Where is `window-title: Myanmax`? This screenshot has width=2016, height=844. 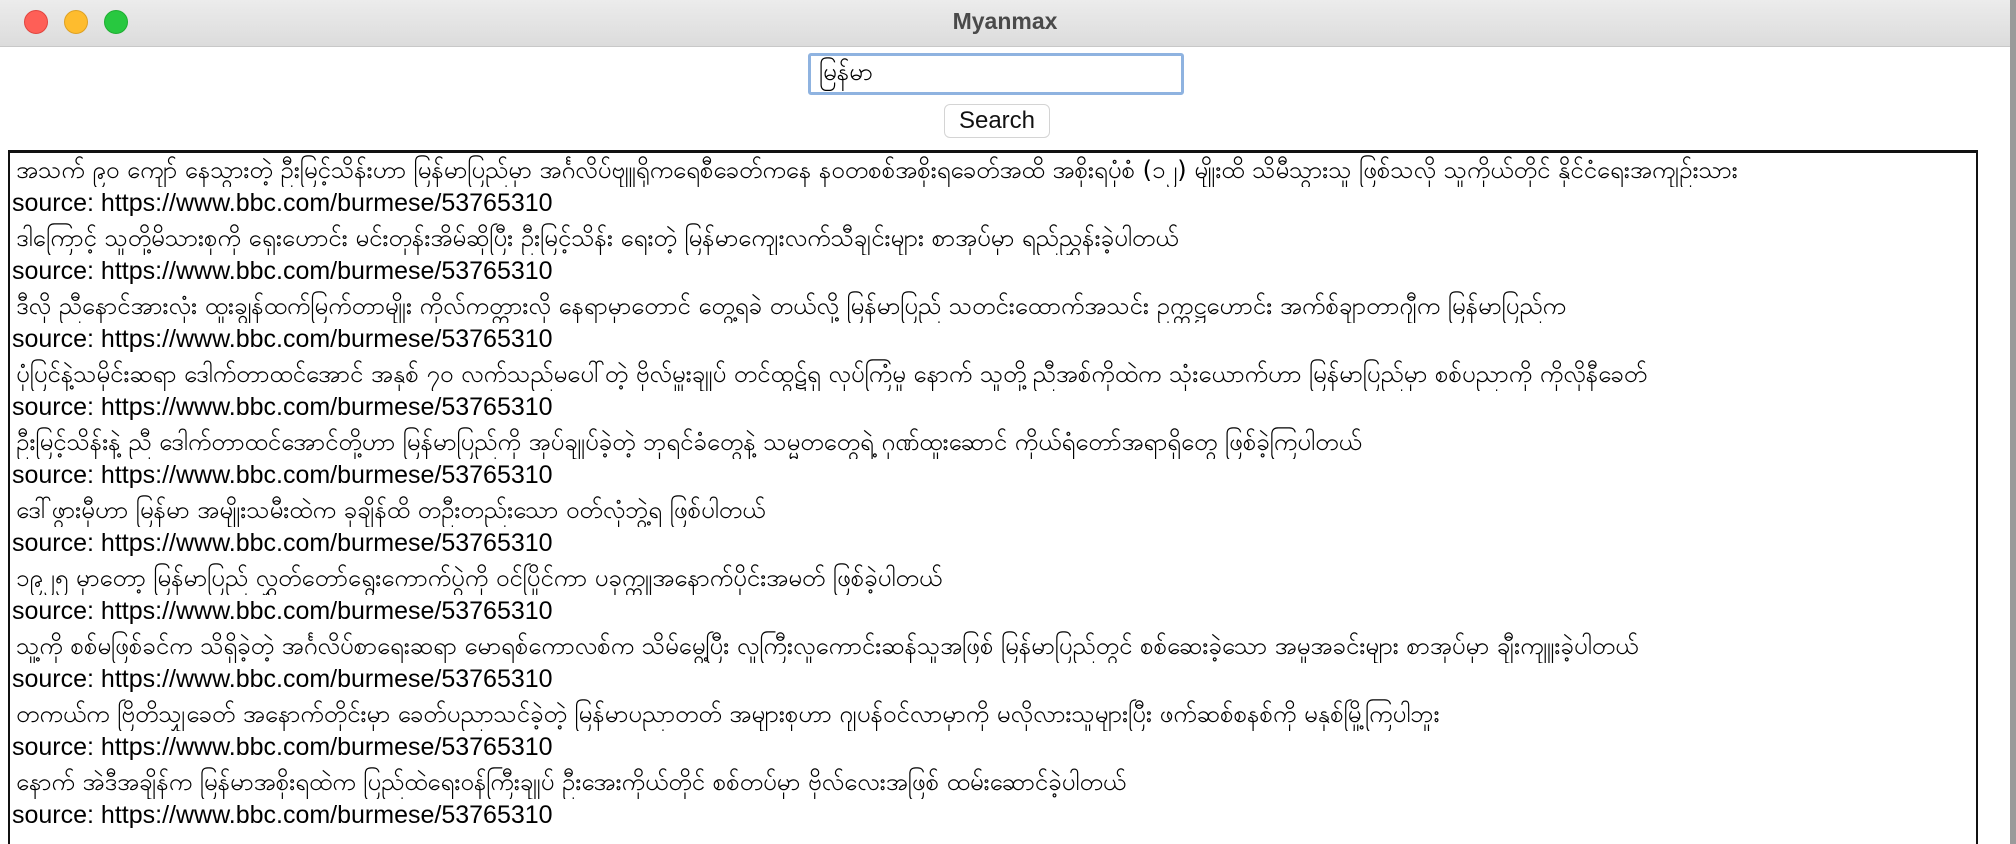 window-title: Myanmax is located at coordinates (1005, 21).